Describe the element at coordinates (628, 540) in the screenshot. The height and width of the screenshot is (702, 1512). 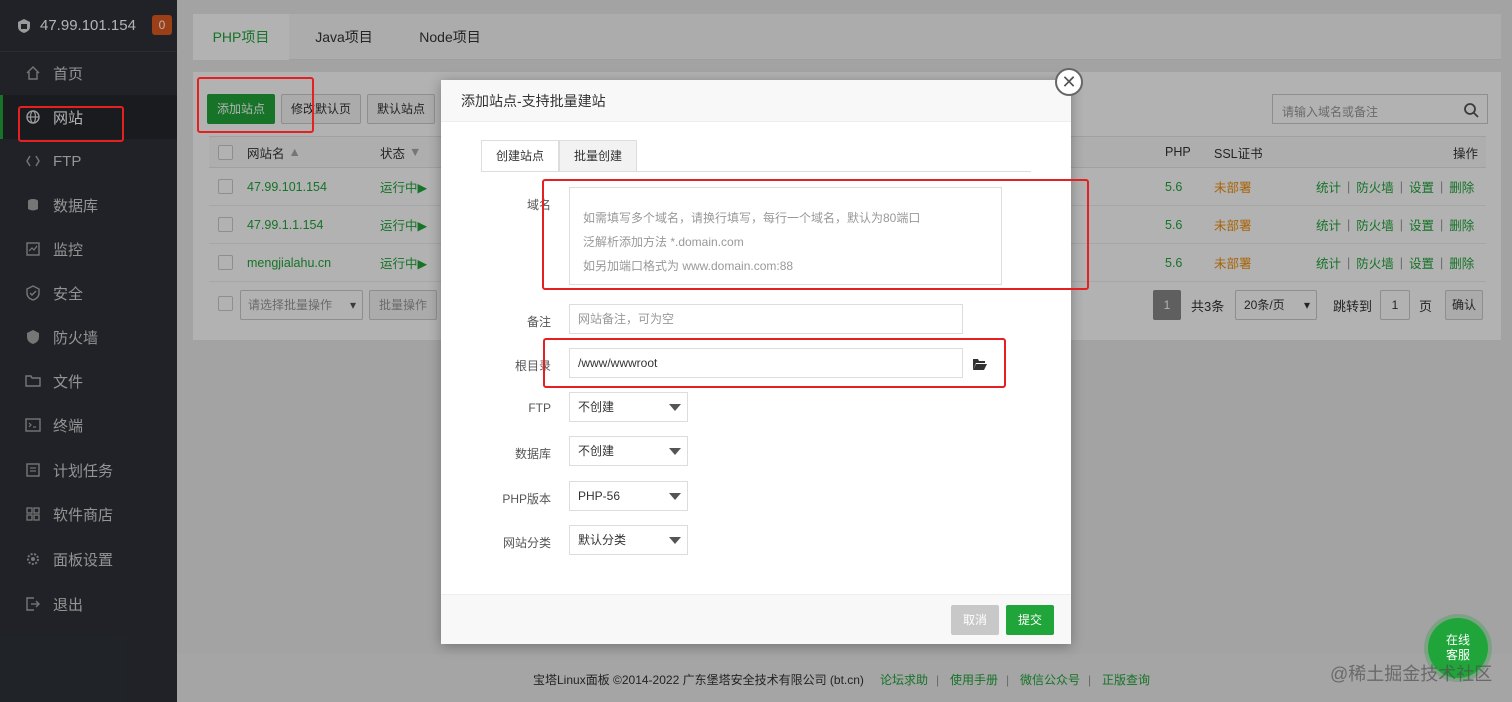
I see `category-select: 默认分类` at that location.